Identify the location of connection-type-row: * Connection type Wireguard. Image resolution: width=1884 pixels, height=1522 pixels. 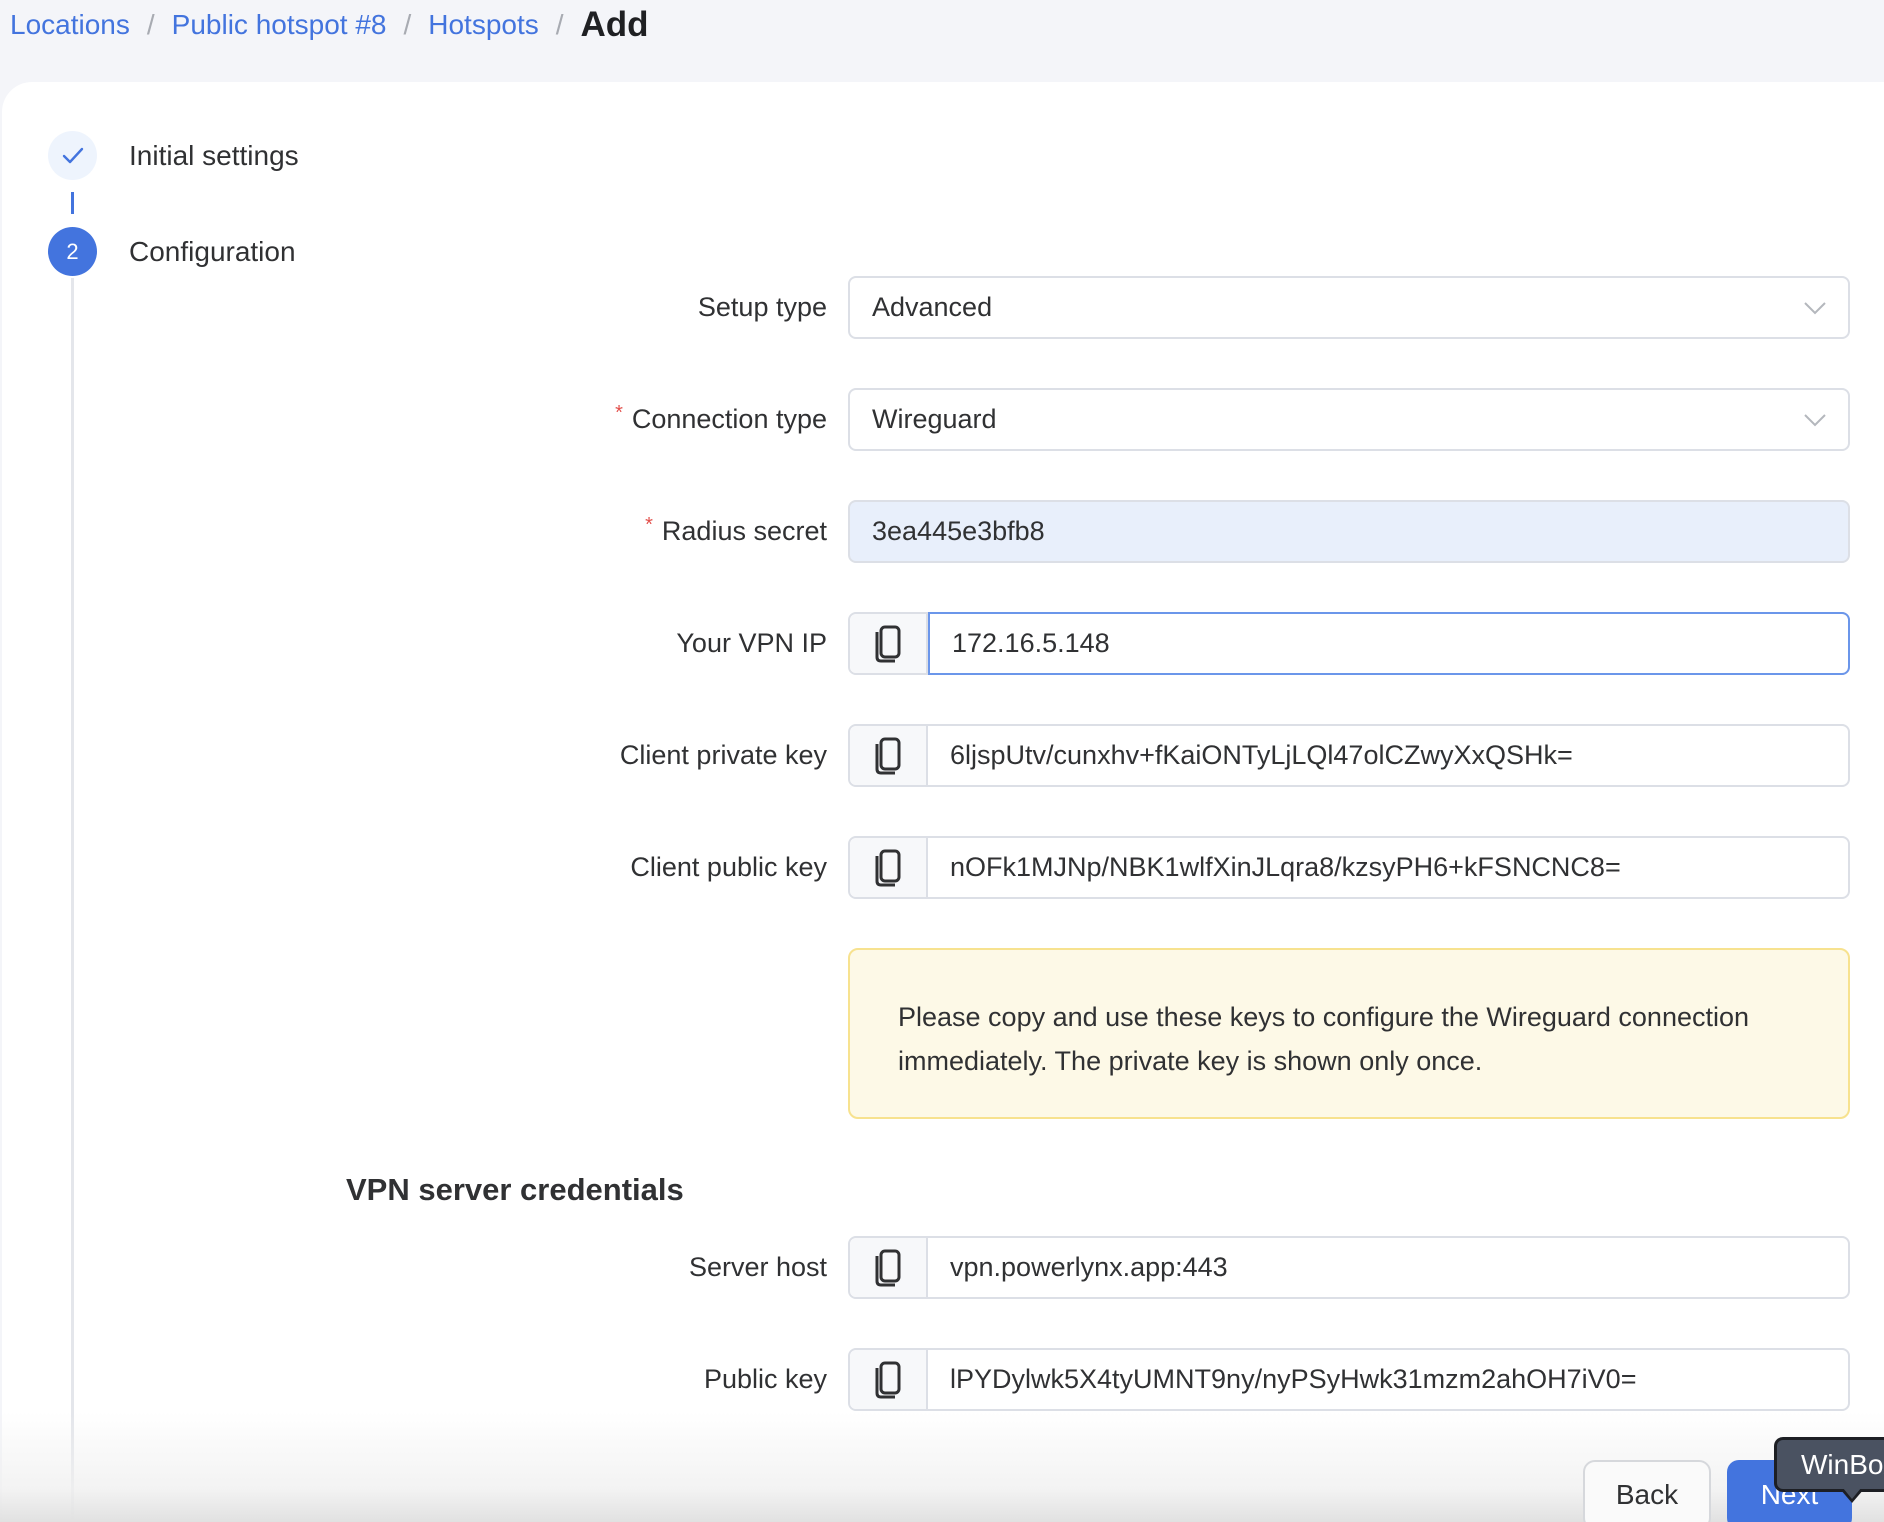
(942, 419).